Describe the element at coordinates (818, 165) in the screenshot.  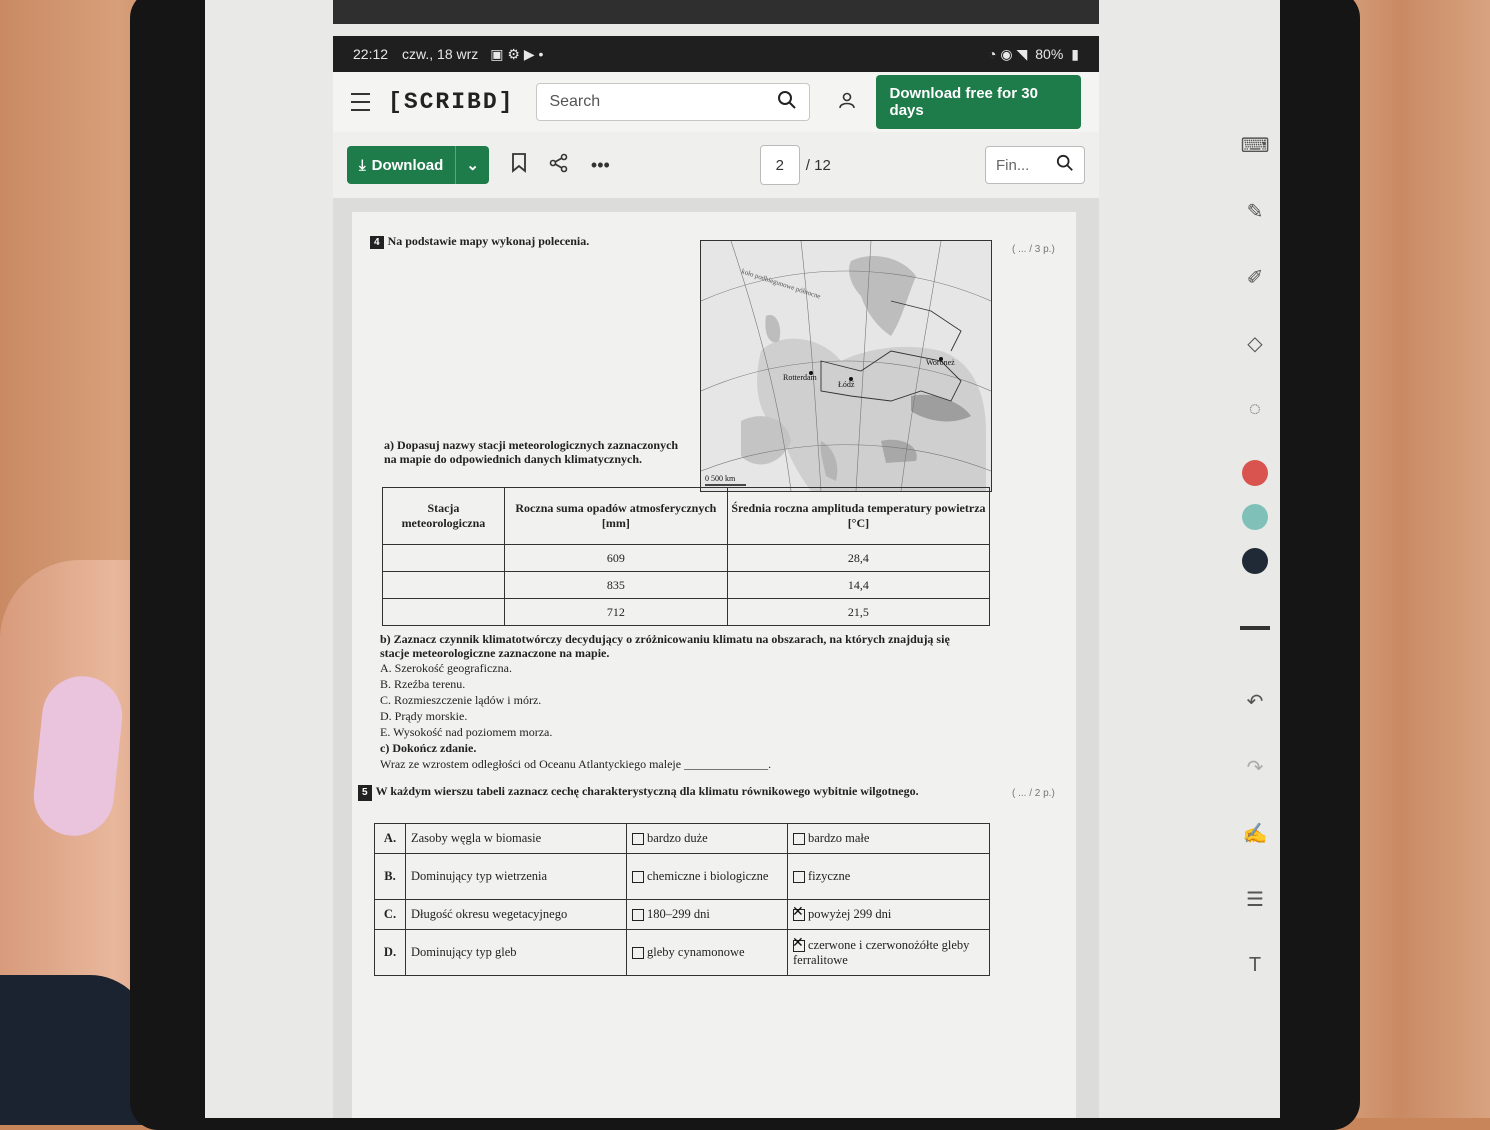
I see `total-pages: / 12` at that location.